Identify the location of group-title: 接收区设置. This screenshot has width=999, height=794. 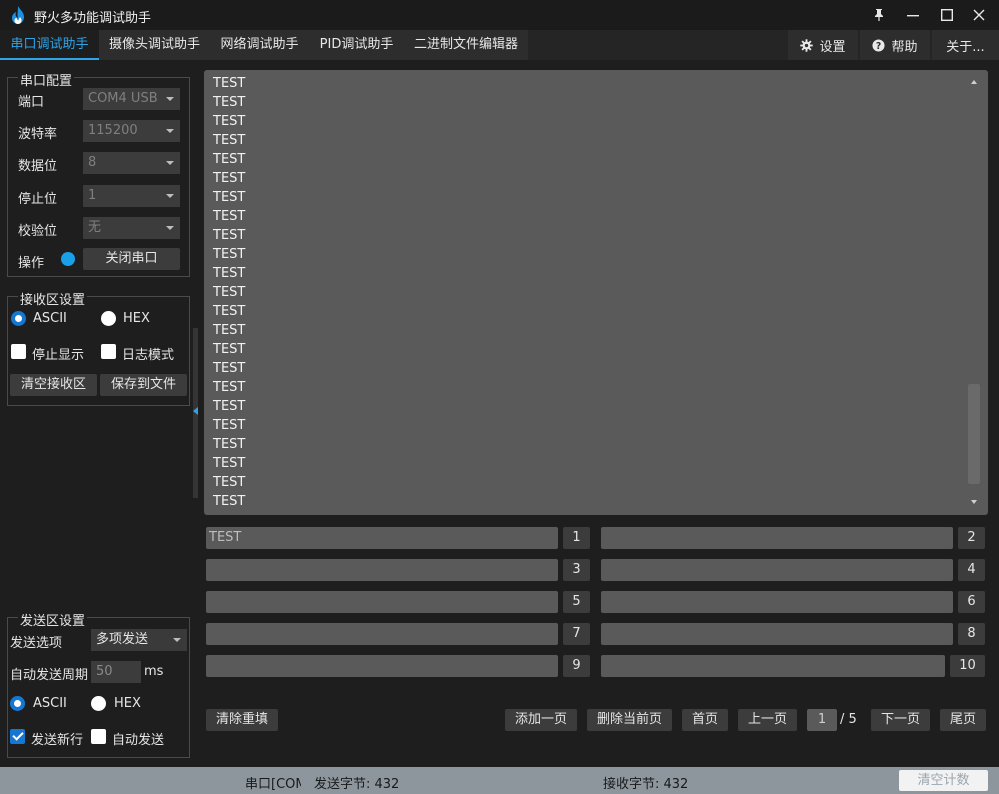
(53, 298).